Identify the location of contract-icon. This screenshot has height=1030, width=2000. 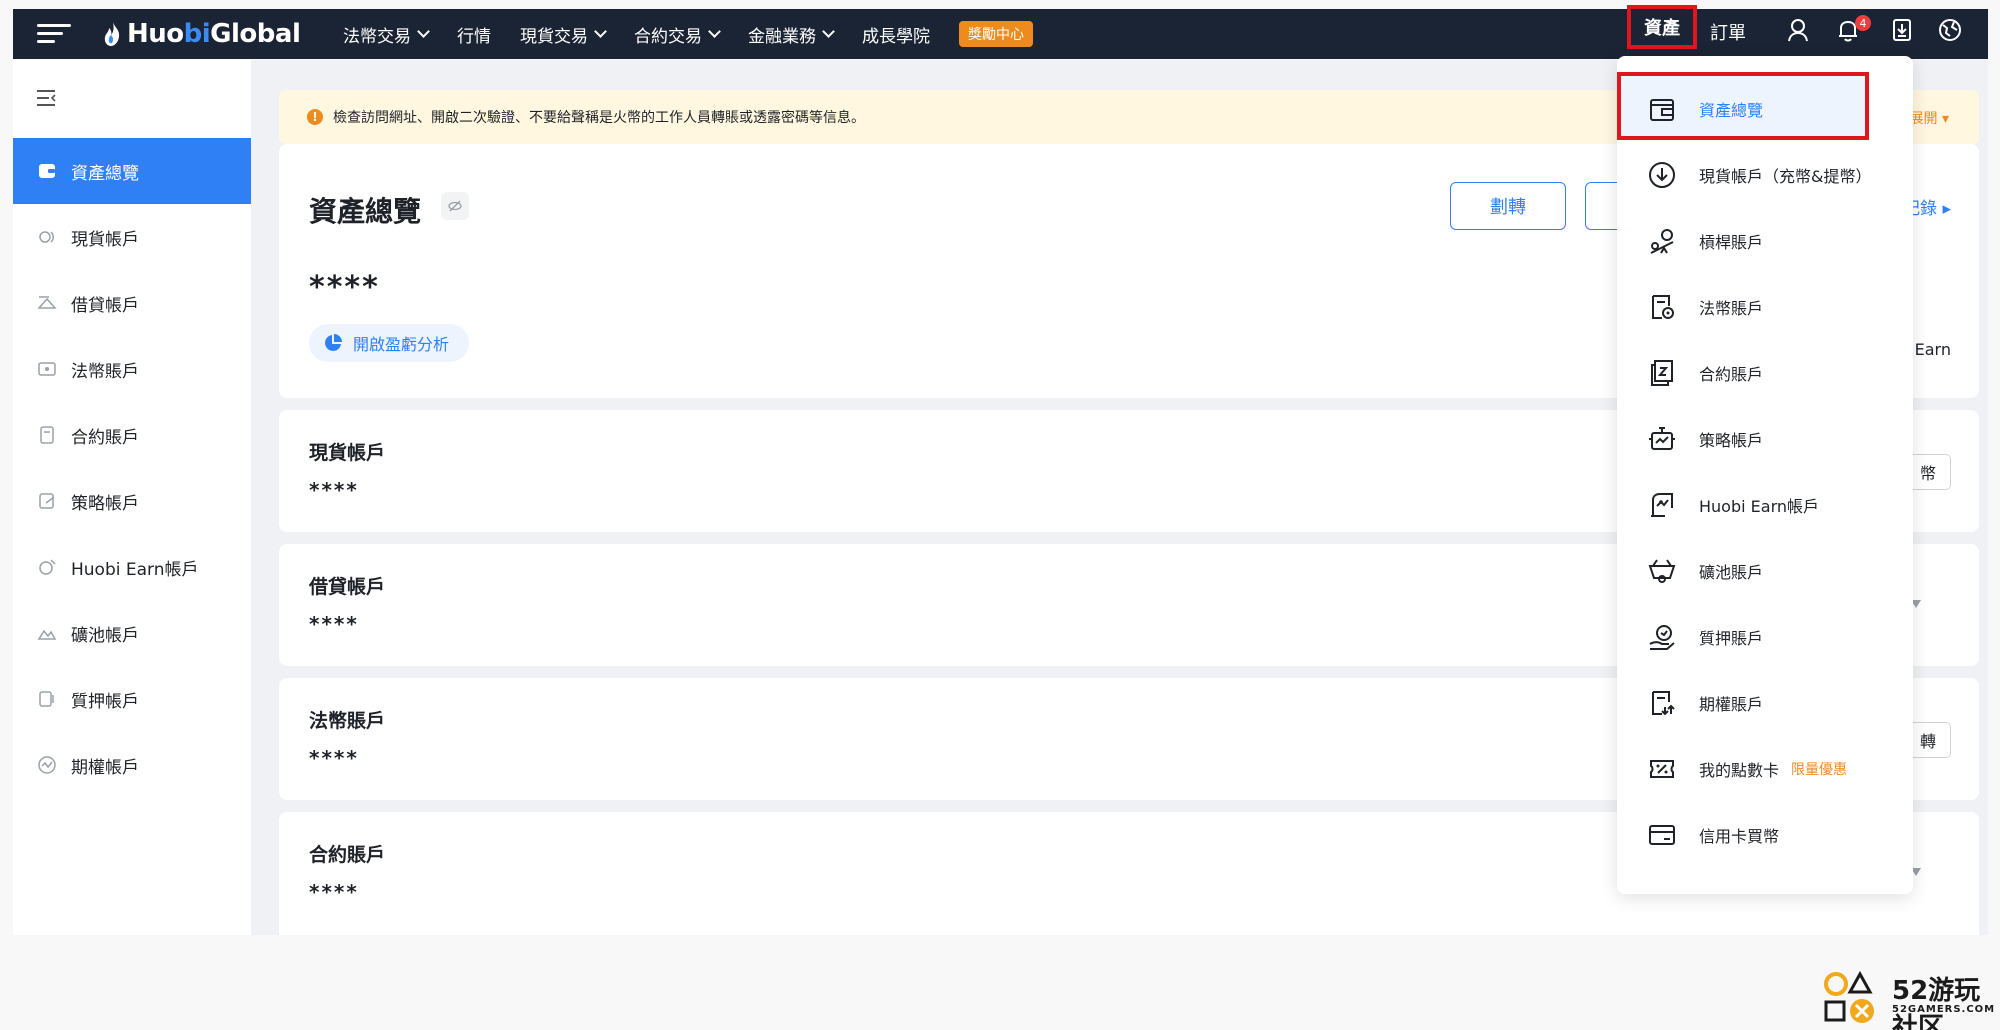
(47, 435).